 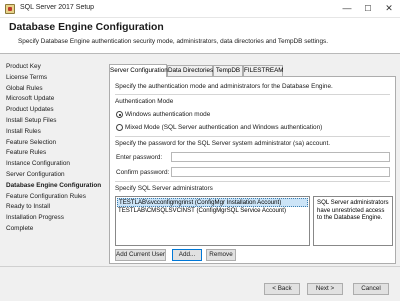 What do you see at coordinates (58, 197) in the screenshot?
I see `sidebar-item-feature-configuration-rules: Feature Configuration Rules` at bounding box center [58, 197].